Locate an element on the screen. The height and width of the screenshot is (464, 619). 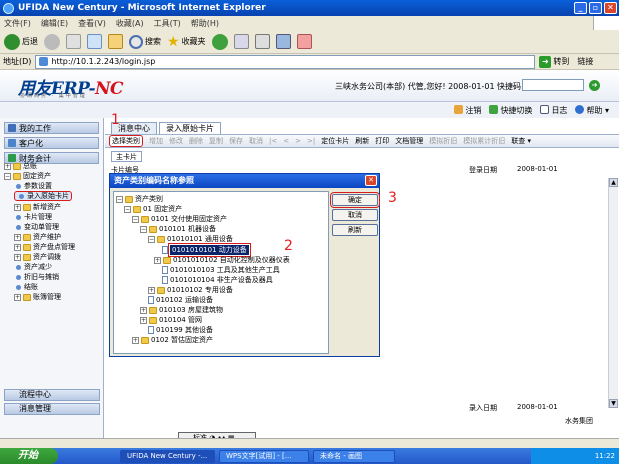
tree-node-0102: +0102 暂估固定资产 is located at coordinates (172, 340).